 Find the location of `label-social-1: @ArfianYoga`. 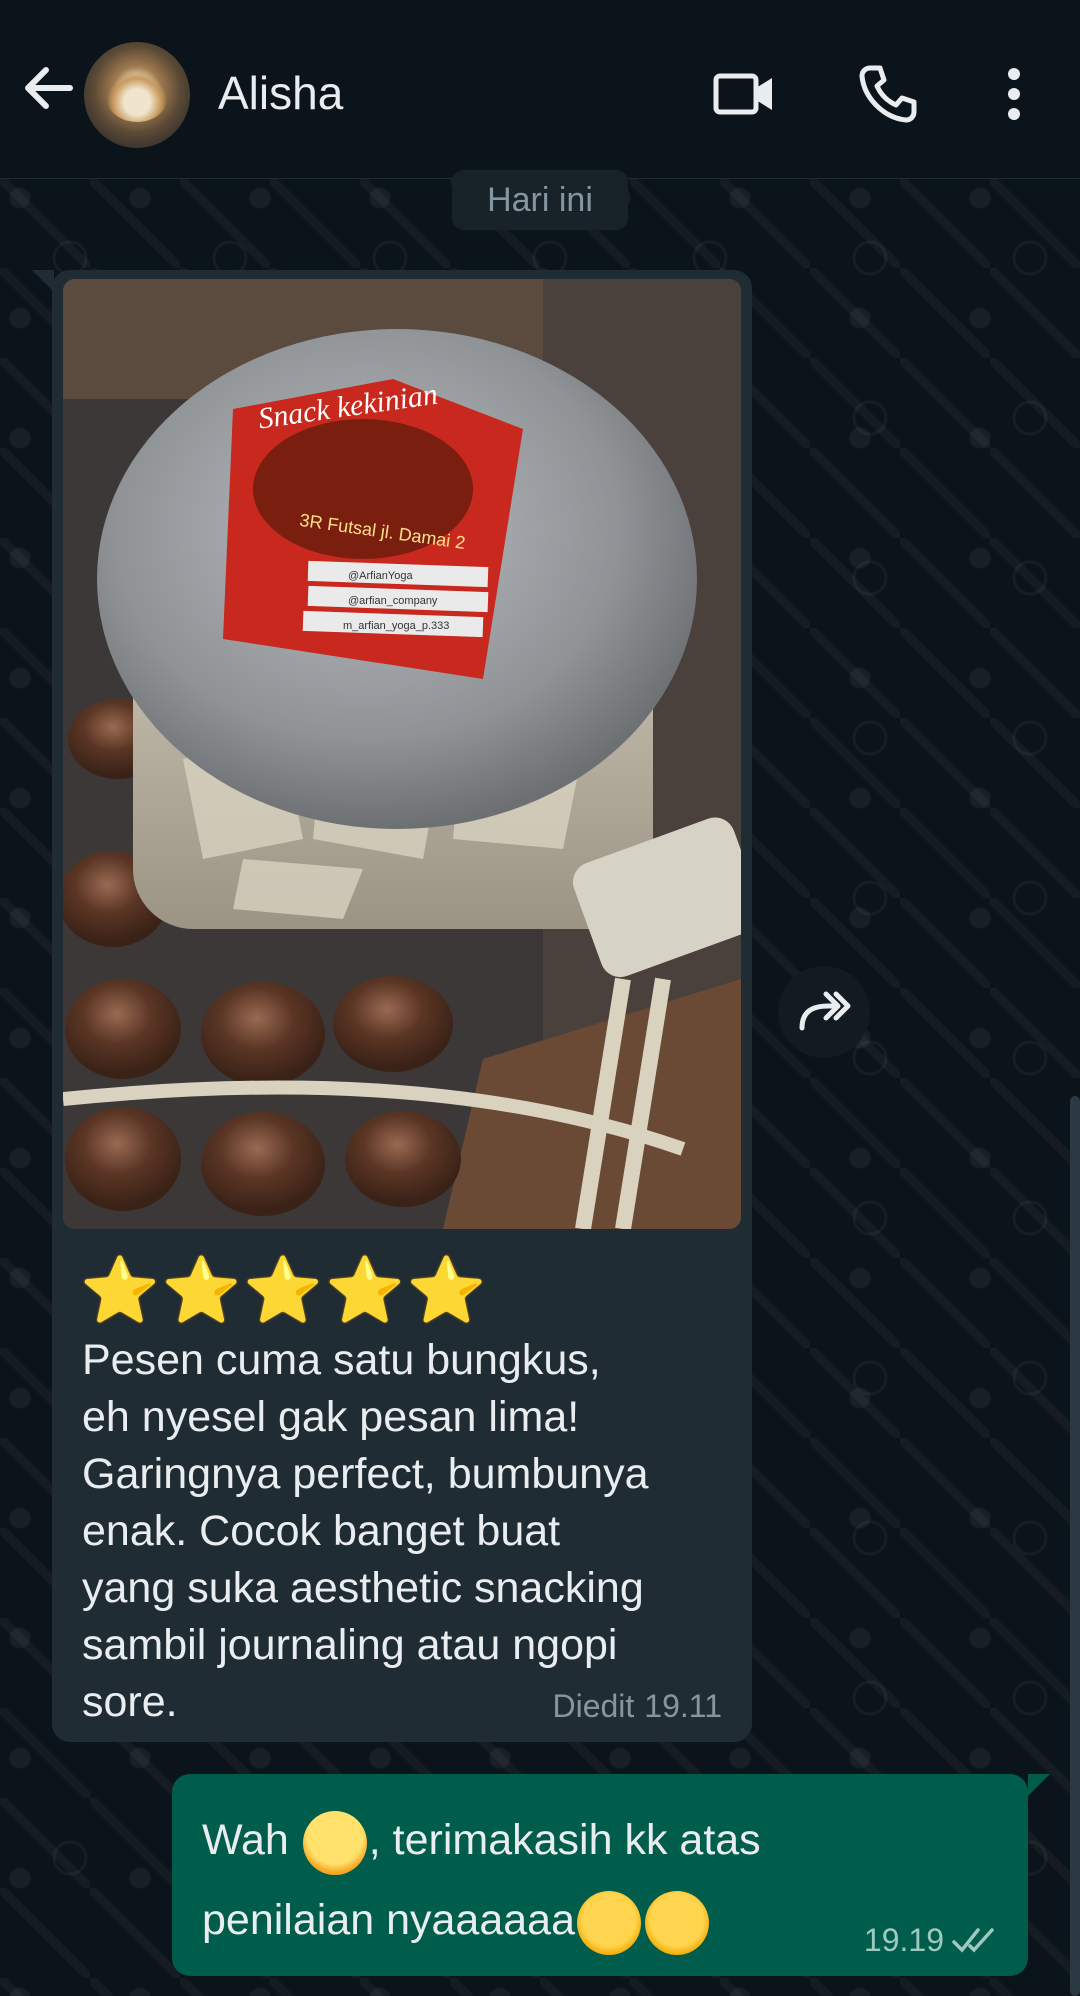

label-social-1: @ArfianYoga is located at coordinates (380, 576).